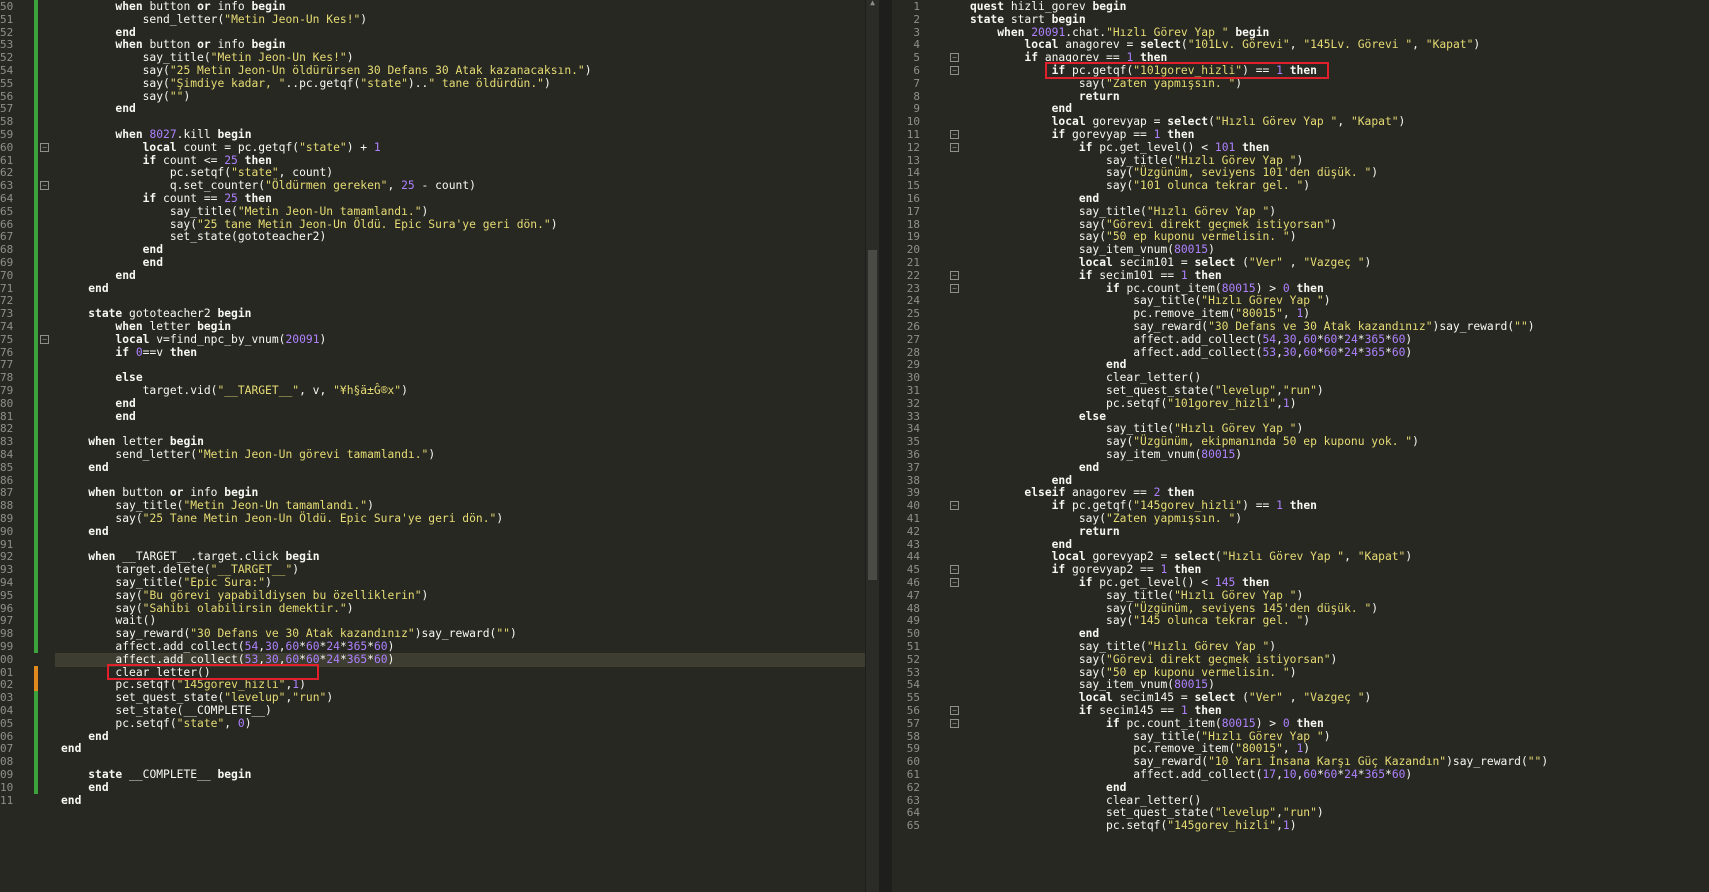 The width and height of the screenshot is (1709, 892). I want to click on code-line: pc.setqf("145gorev_hizli",1), so click(1336, 826).